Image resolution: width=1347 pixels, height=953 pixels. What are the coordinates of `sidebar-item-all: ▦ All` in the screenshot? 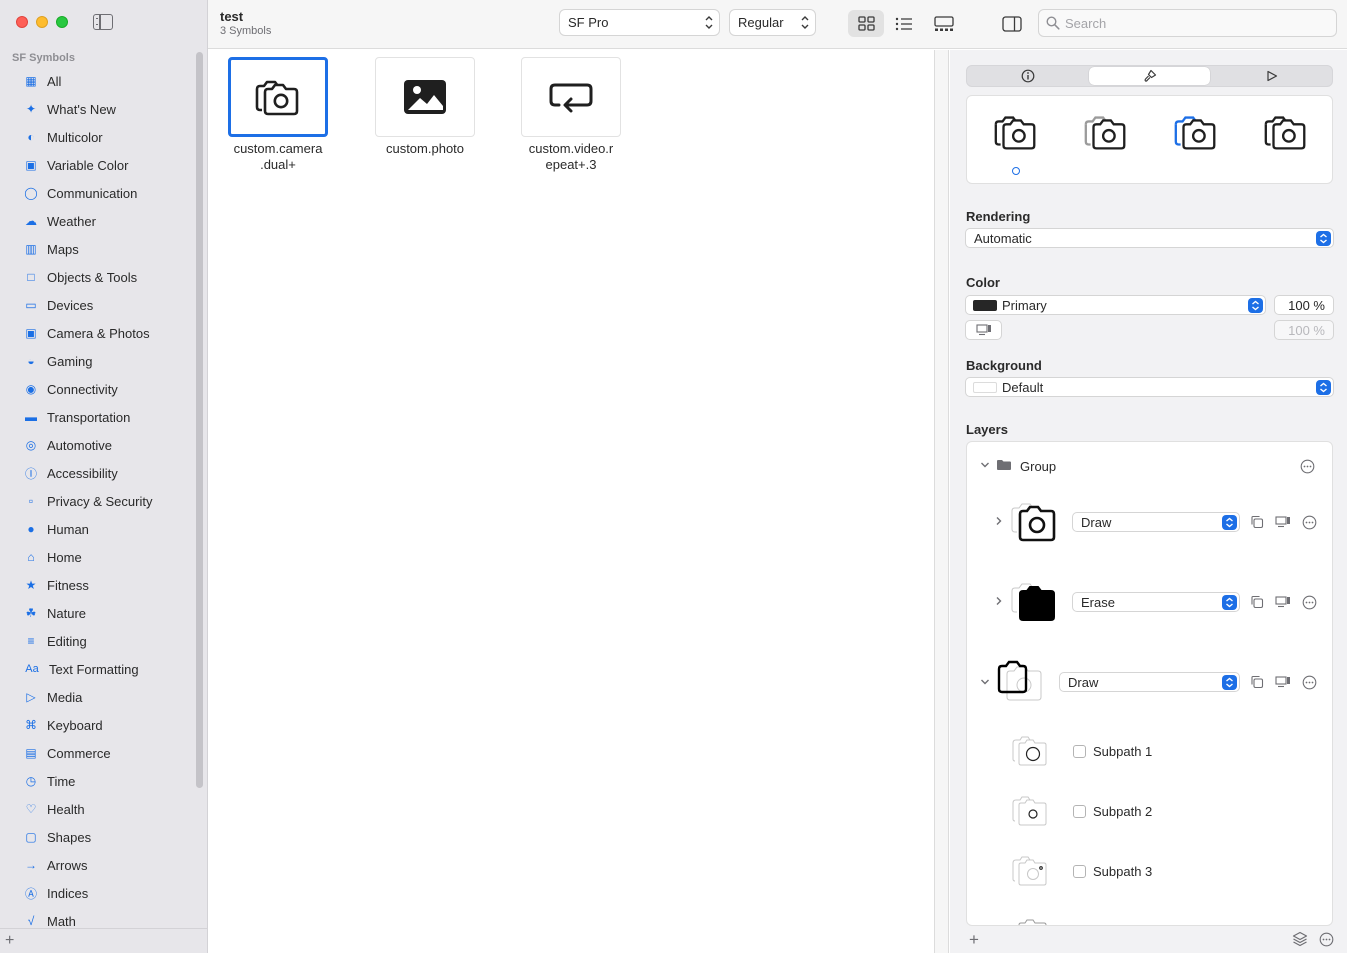 It's located at (98, 81).